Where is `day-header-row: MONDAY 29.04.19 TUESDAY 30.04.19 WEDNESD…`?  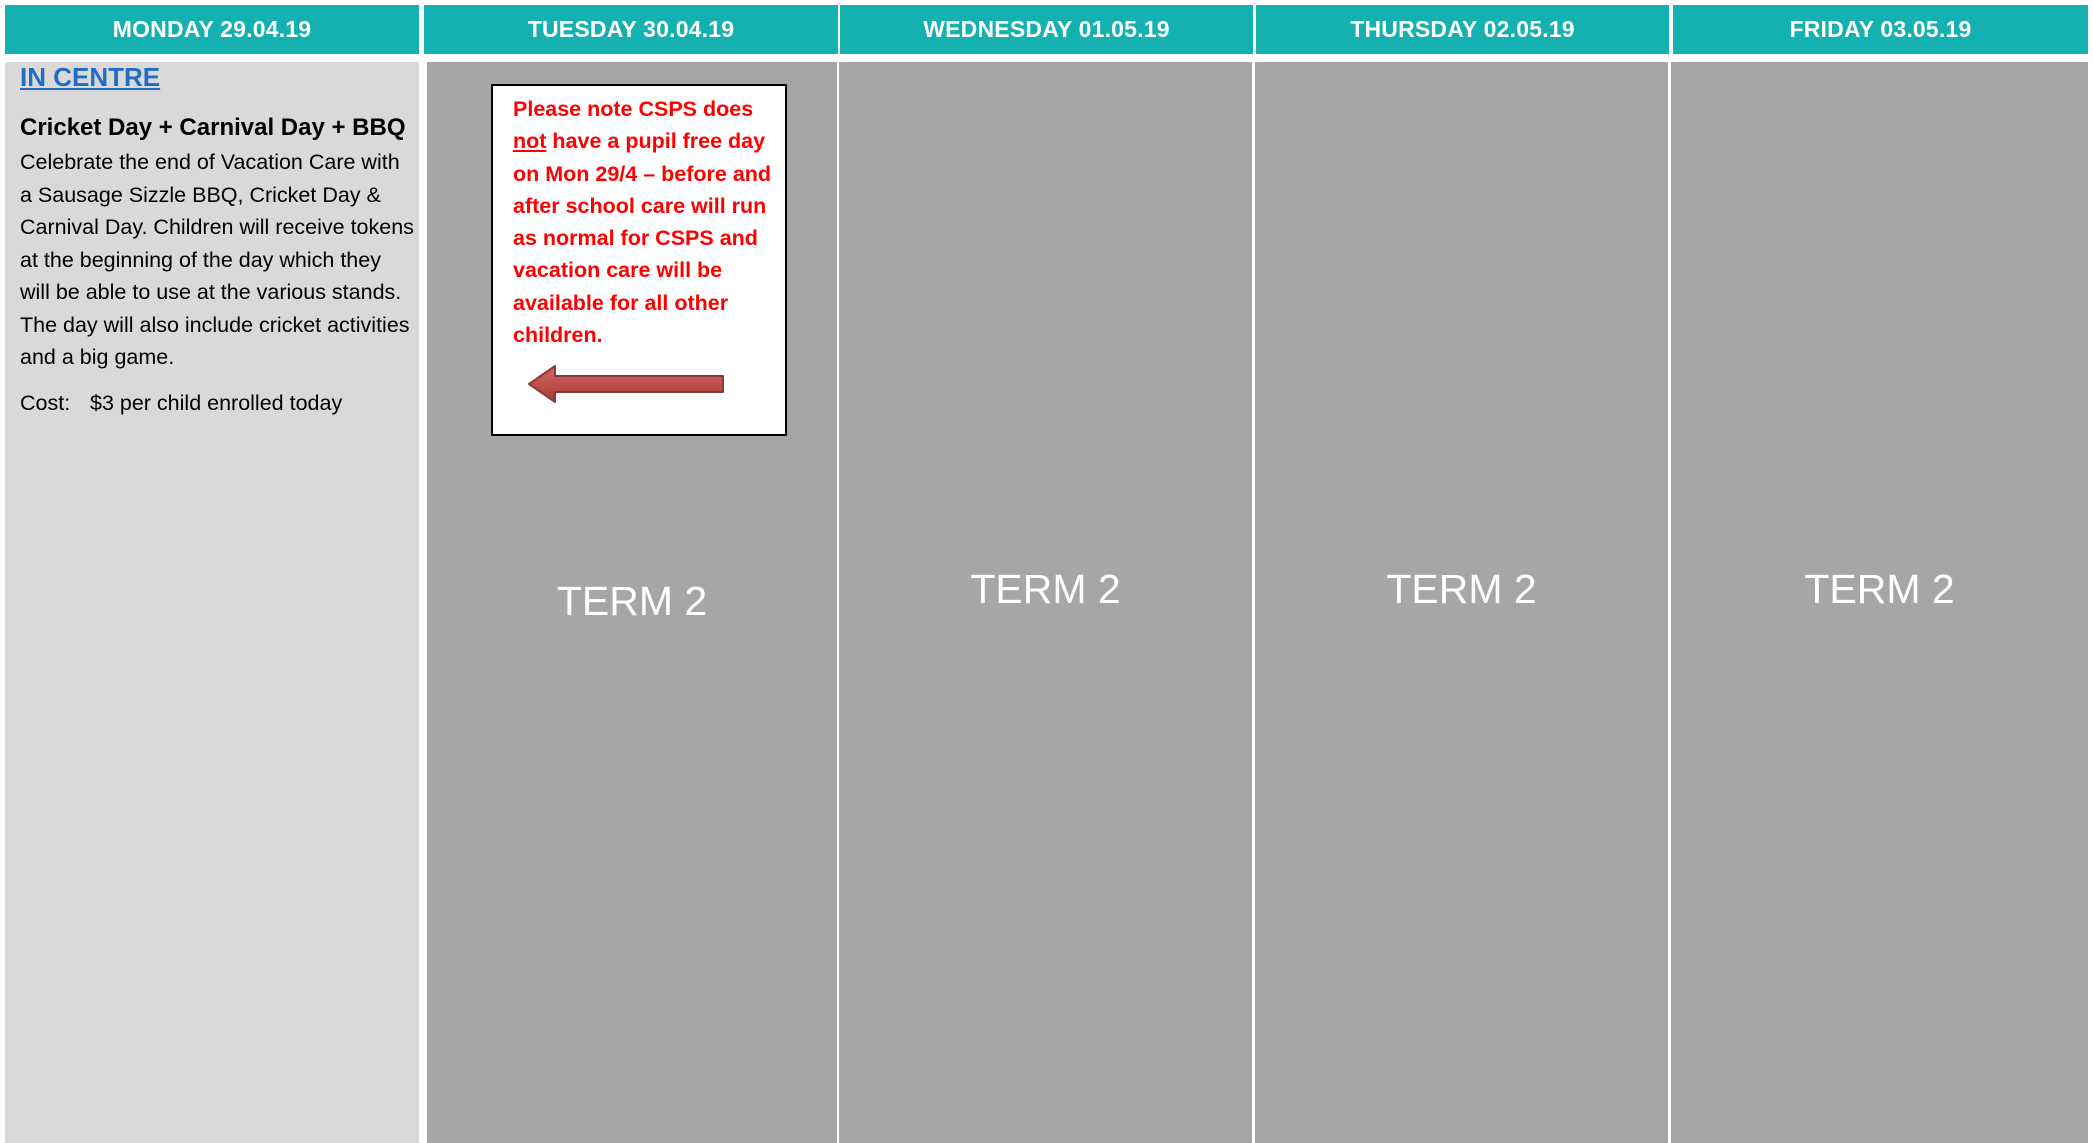
day-header-row: MONDAY 29.04.19 TUESDAY 30.04.19 WEDNESD… is located at coordinates (1046, 29).